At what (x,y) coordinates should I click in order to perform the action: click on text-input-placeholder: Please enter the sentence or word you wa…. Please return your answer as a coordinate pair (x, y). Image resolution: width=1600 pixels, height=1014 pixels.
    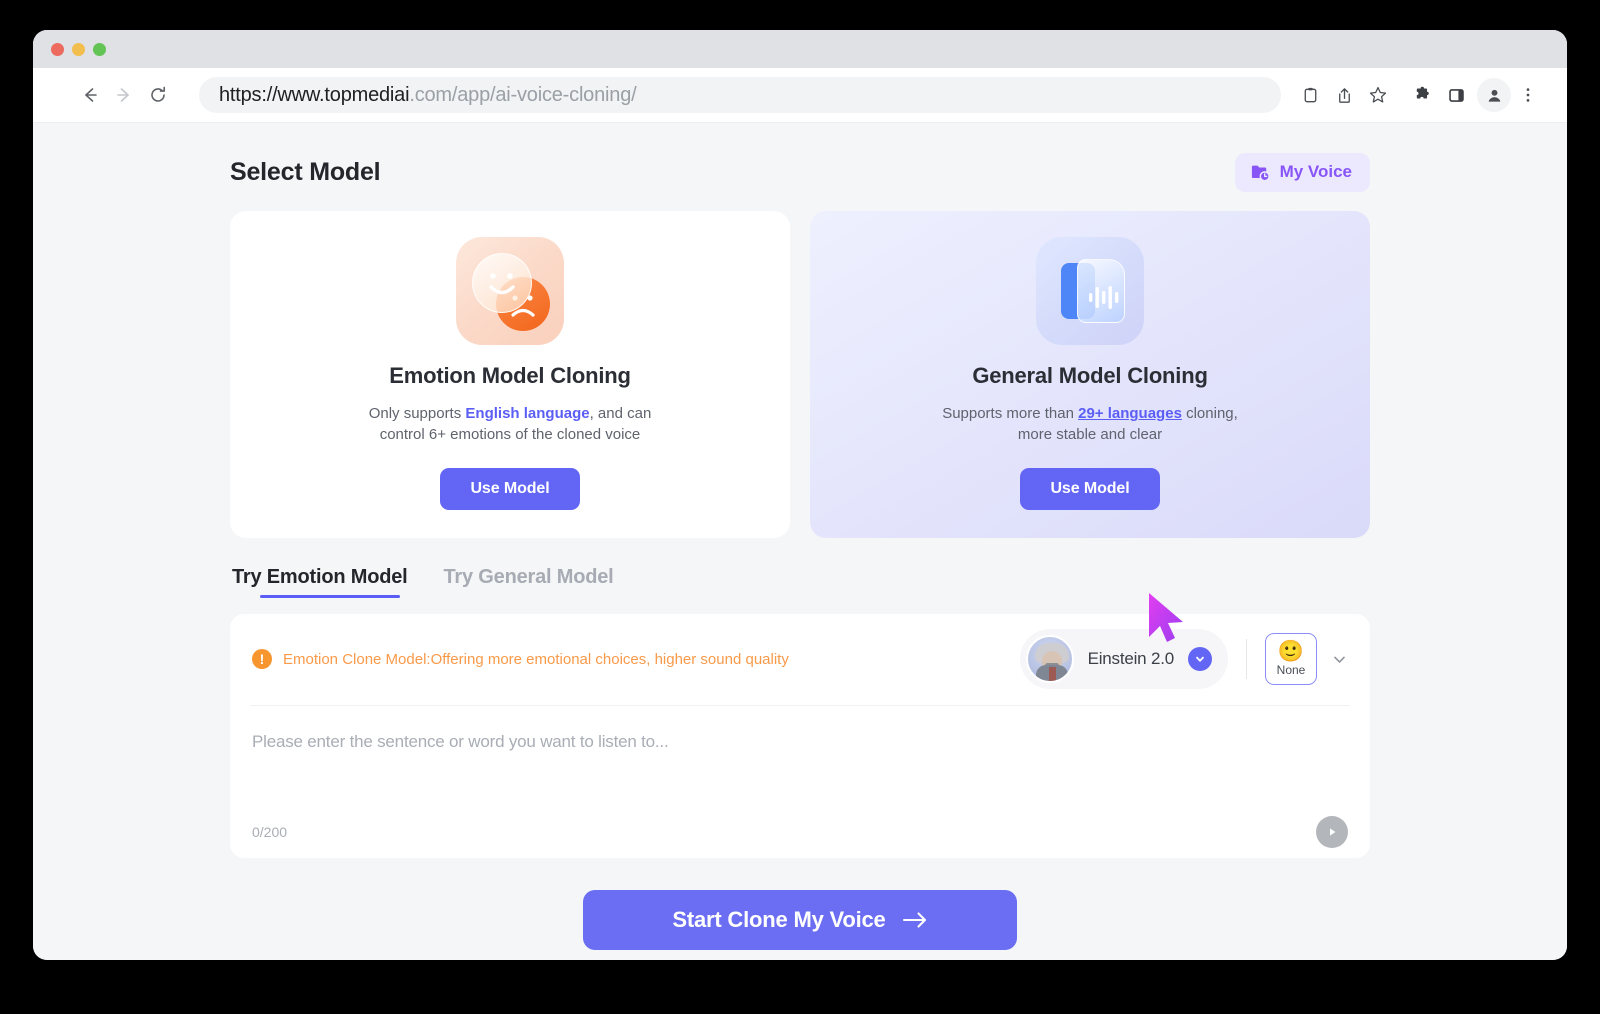
    Looking at the image, I should click on (460, 741).